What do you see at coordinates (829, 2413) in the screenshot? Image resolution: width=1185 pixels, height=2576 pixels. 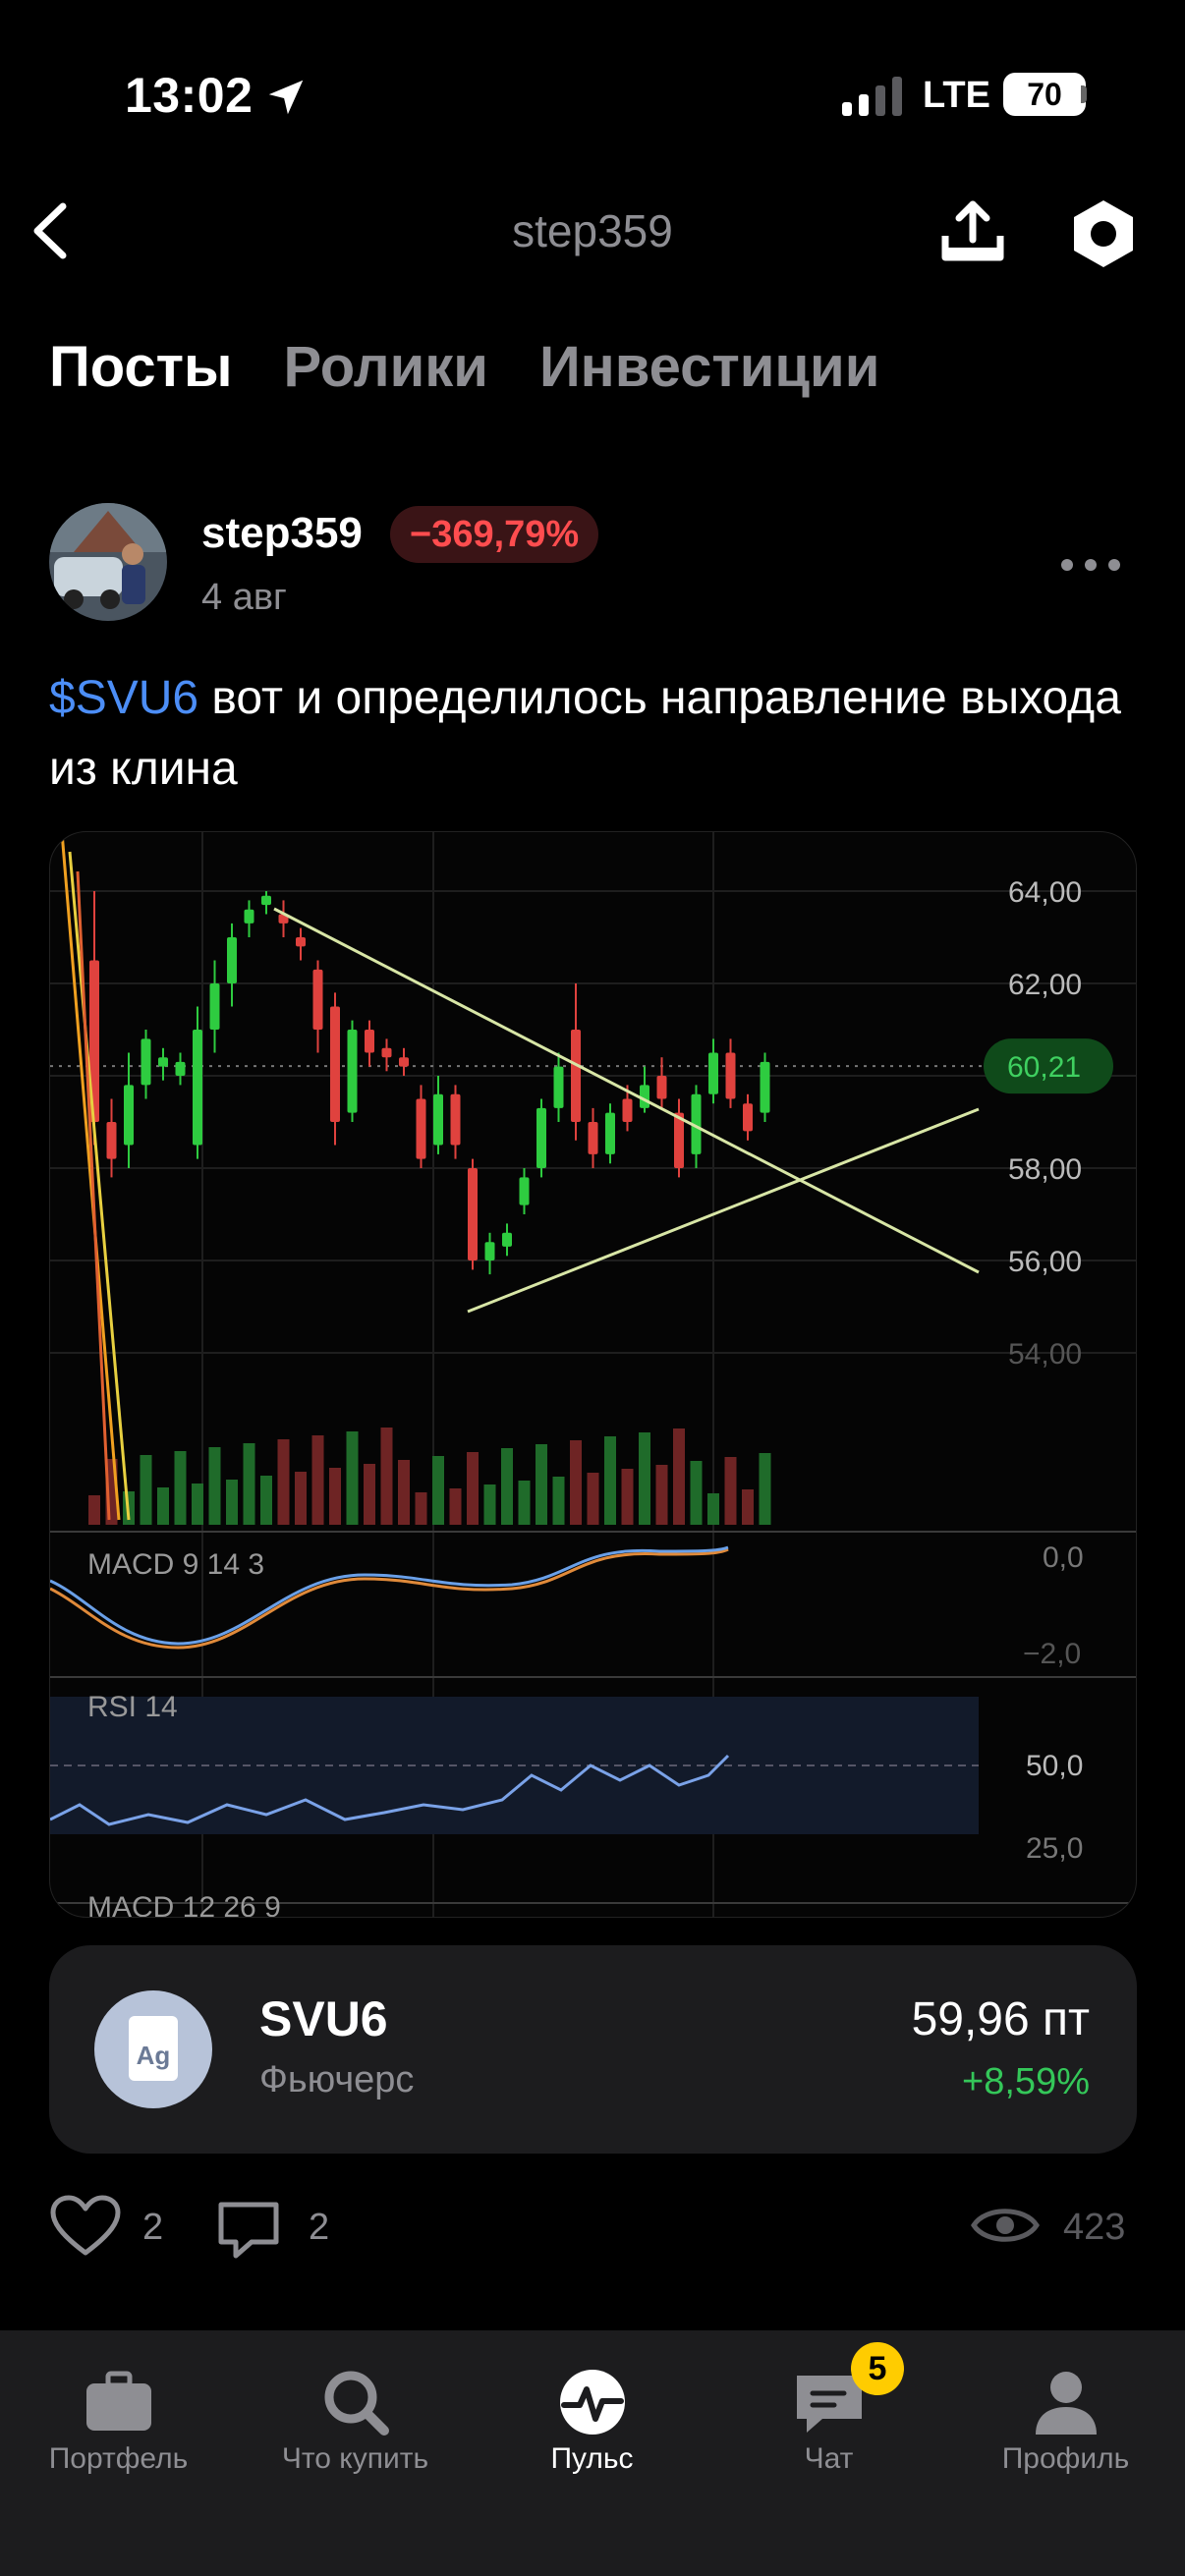 I see `nav-chat: Чат` at bounding box center [829, 2413].